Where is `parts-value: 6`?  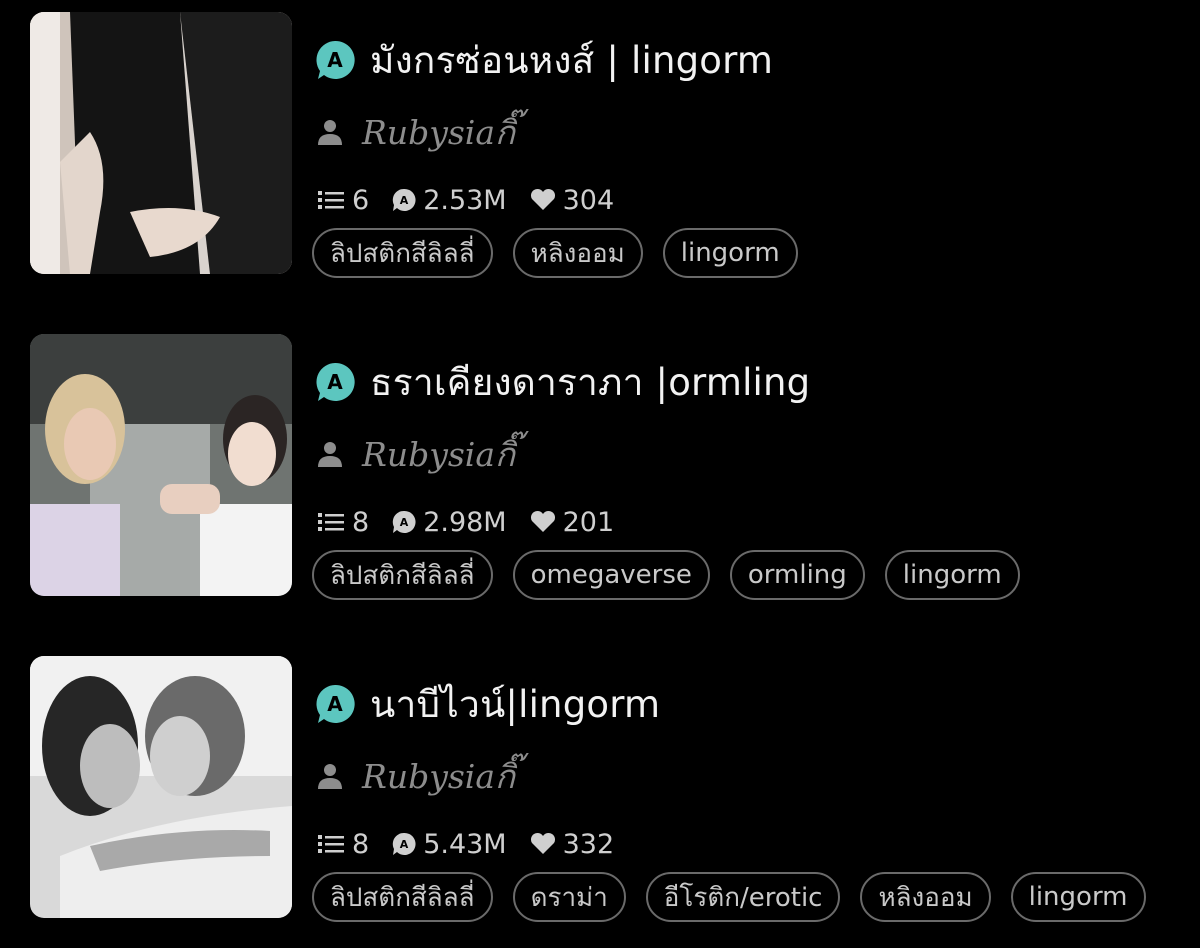
parts-value: 6 is located at coordinates (361, 200).